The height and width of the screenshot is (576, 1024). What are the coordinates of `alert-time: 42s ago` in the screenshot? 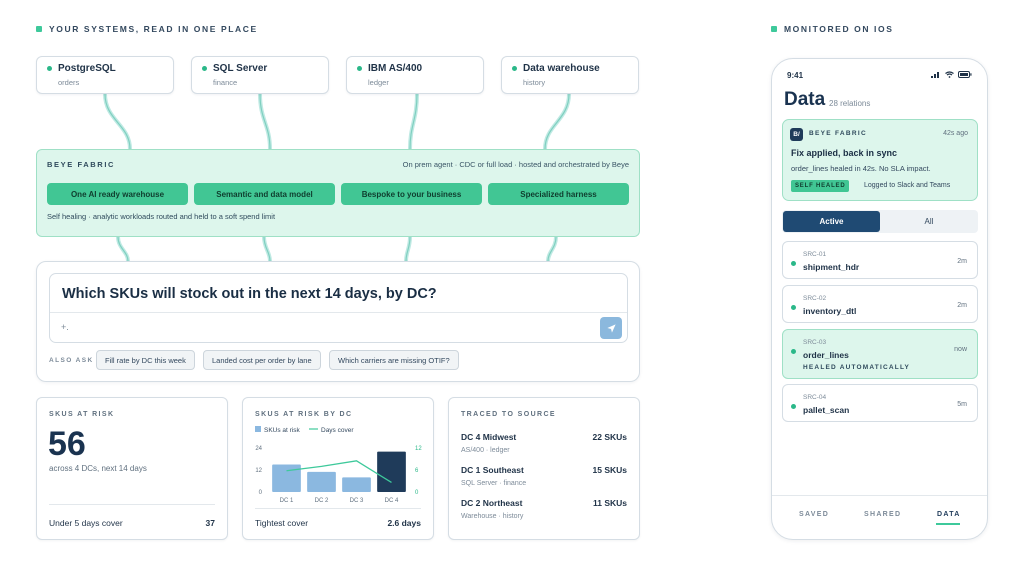 It's located at (955, 133).